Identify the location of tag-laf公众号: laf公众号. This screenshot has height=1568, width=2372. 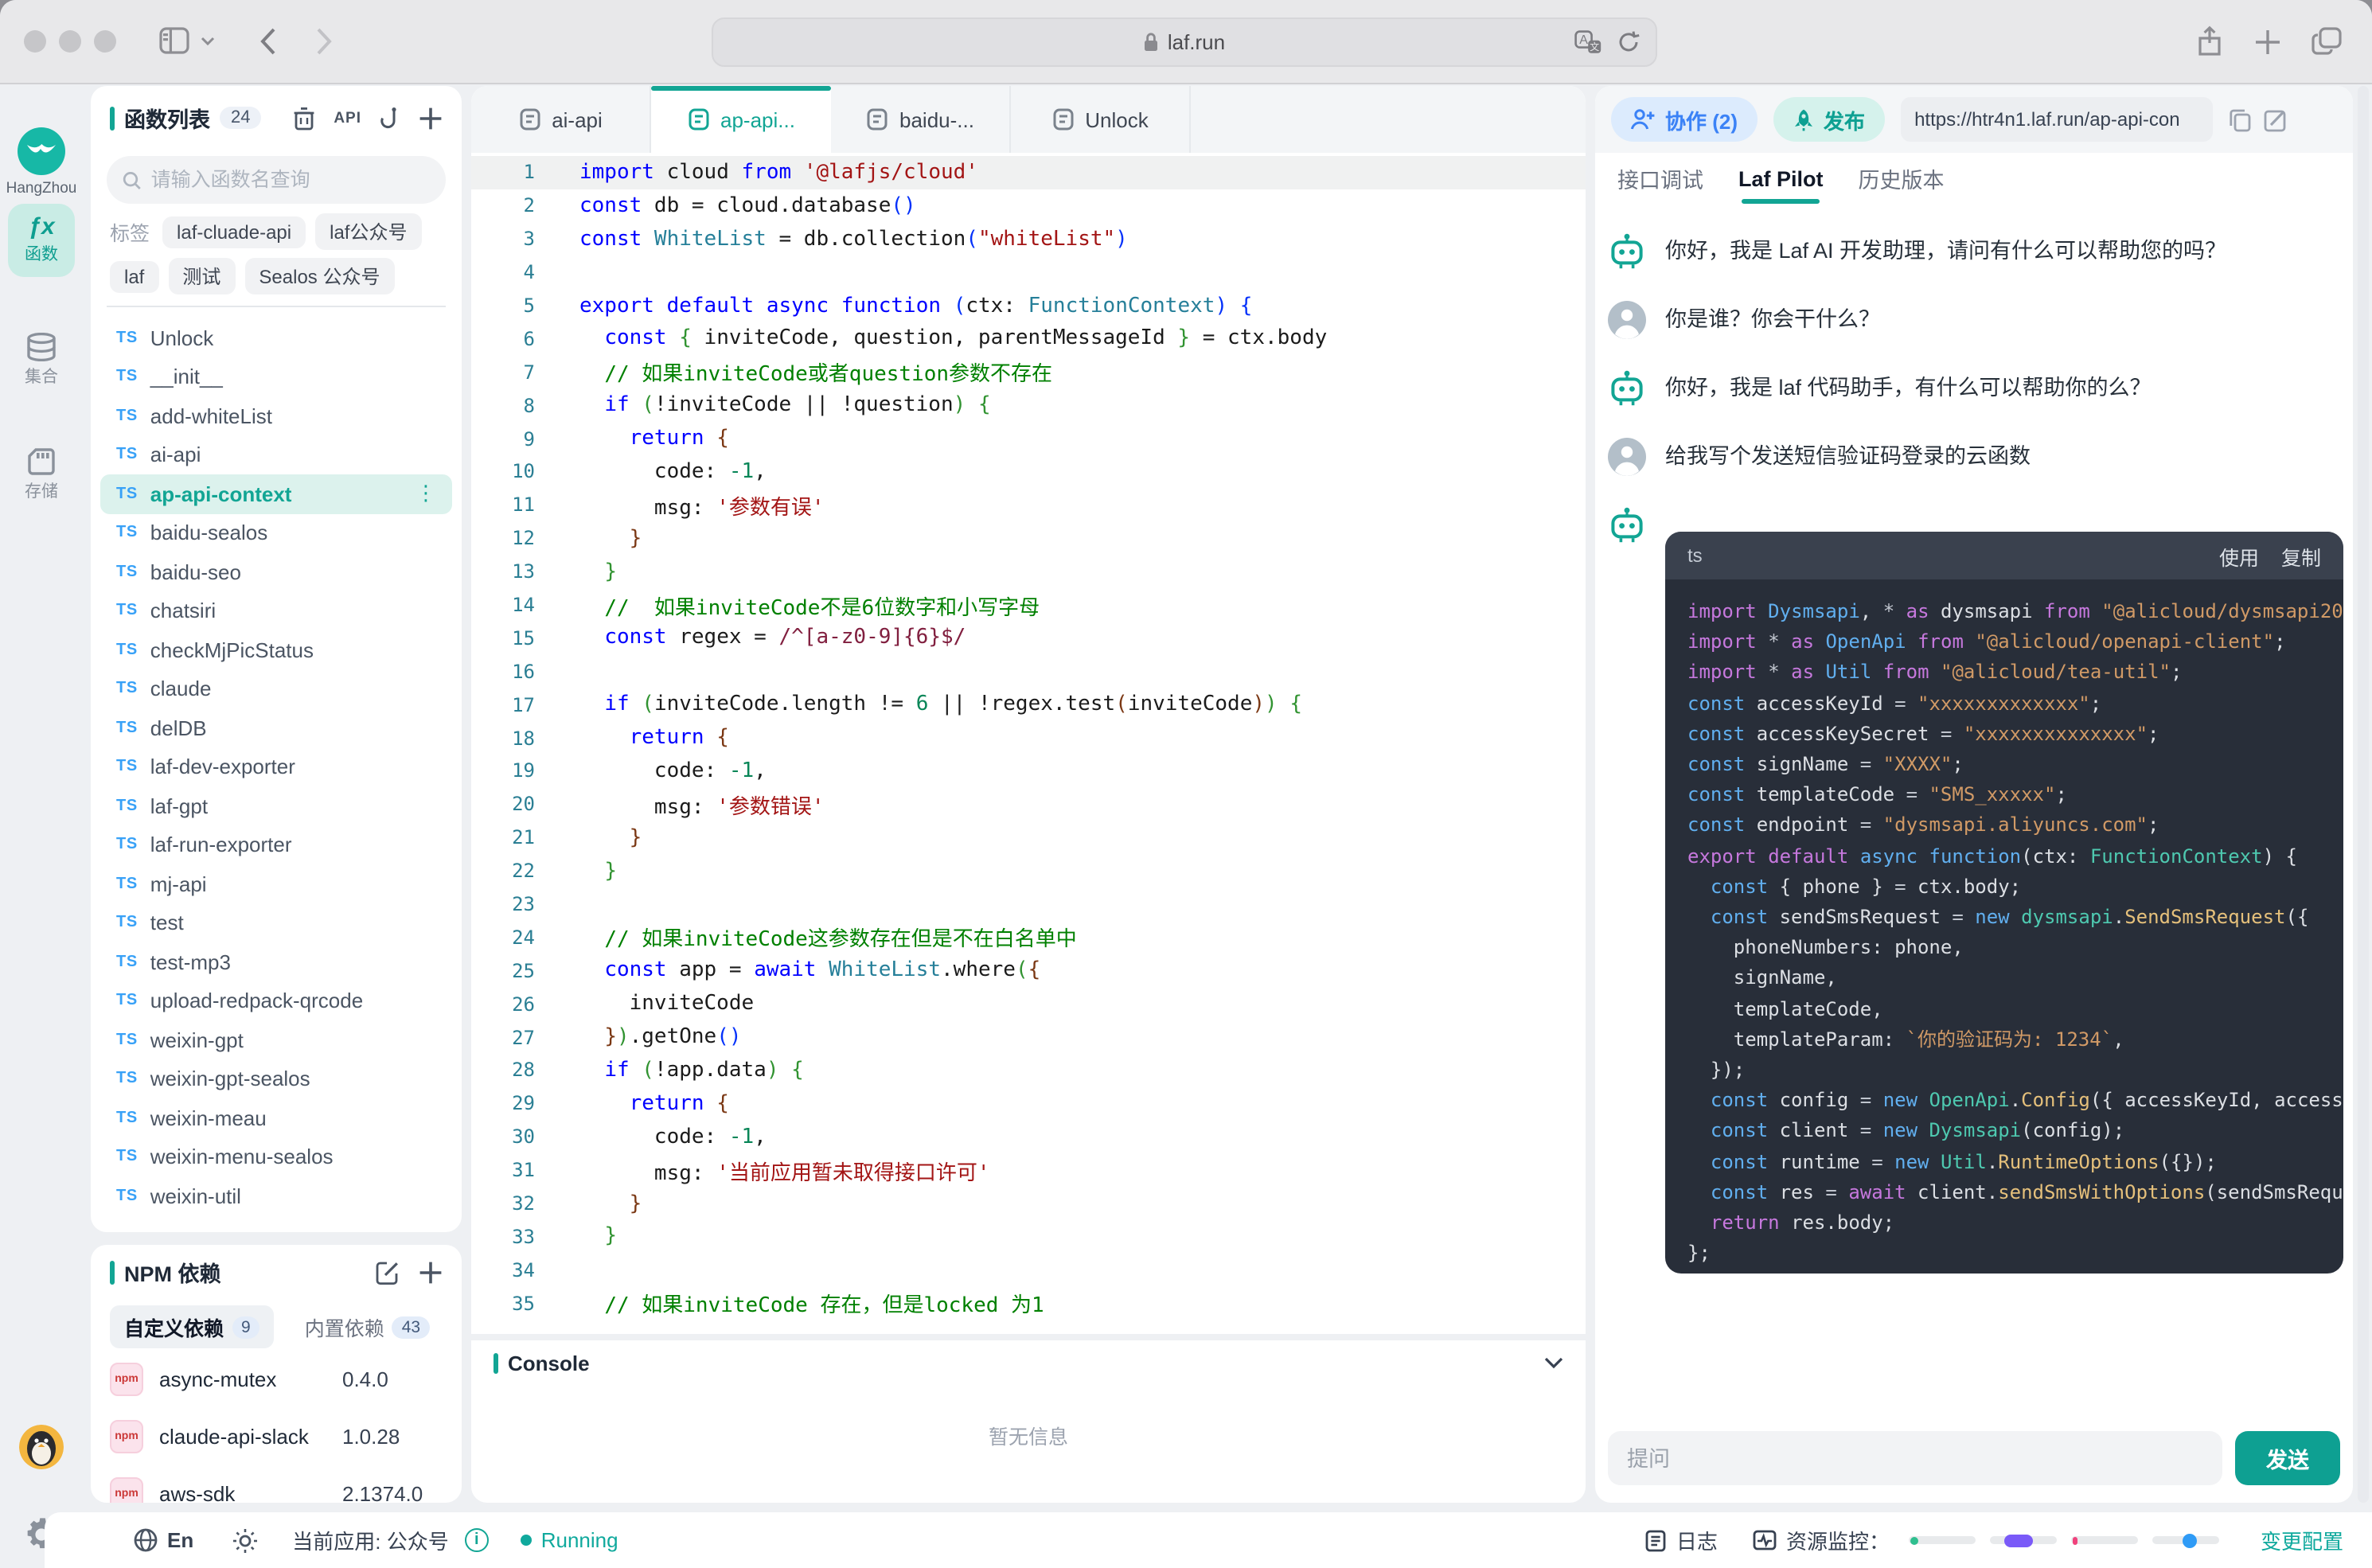
(368, 232).